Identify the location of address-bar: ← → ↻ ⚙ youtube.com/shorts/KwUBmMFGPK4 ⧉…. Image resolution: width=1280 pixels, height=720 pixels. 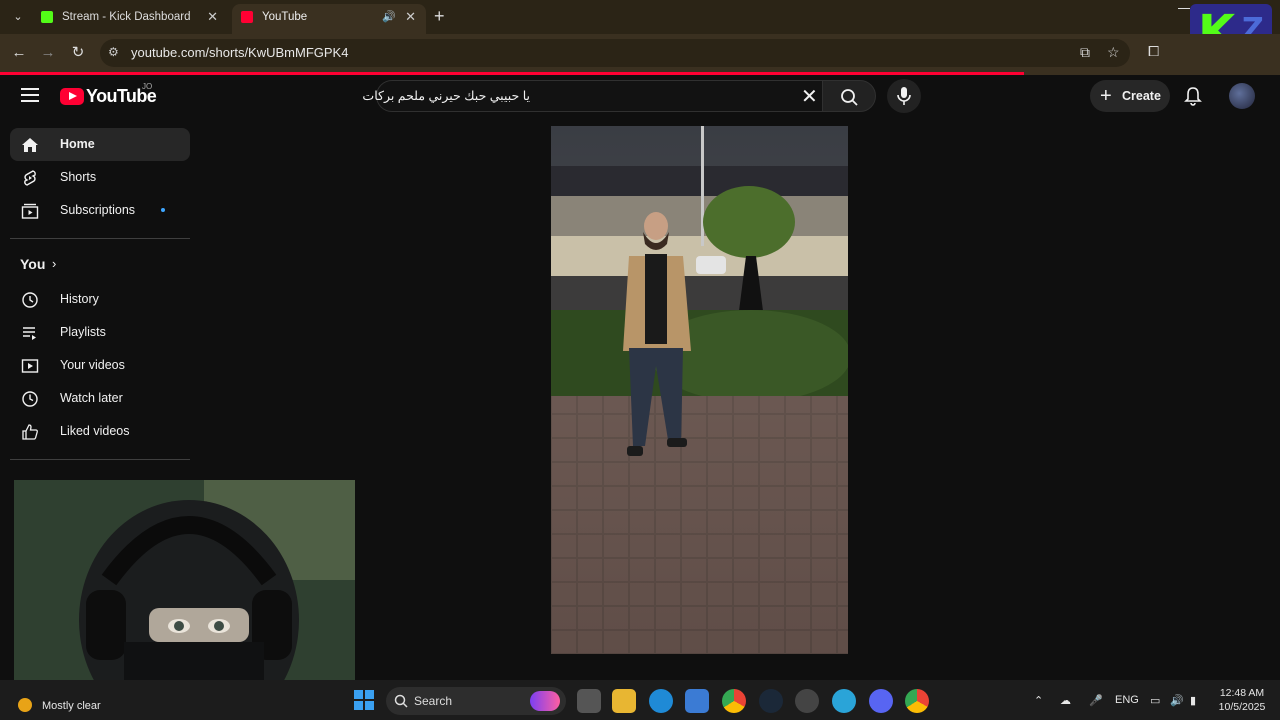
(640, 53).